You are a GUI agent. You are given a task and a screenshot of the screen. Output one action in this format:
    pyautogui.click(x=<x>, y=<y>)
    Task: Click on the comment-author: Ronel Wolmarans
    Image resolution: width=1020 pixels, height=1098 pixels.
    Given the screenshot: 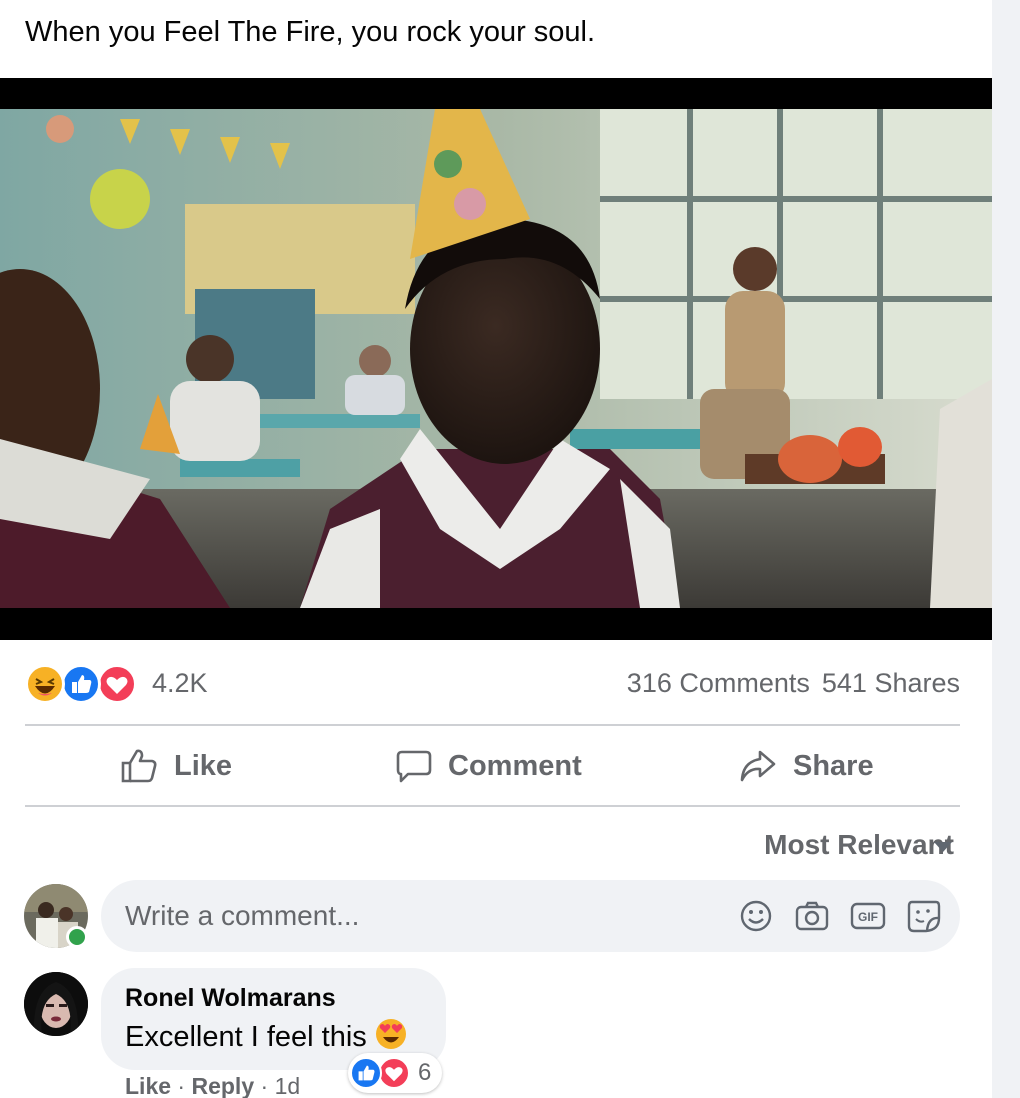 What is the action you would take?
    pyautogui.click(x=230, y=998)
    